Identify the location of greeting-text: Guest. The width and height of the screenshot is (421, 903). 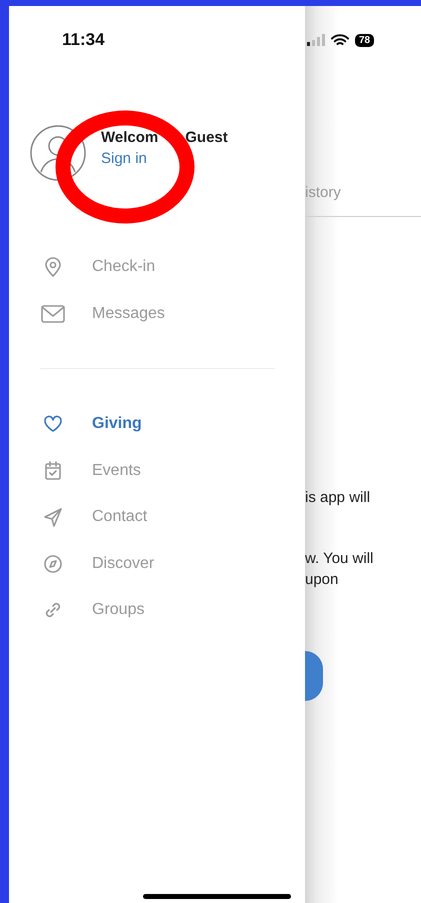
(206, 137).